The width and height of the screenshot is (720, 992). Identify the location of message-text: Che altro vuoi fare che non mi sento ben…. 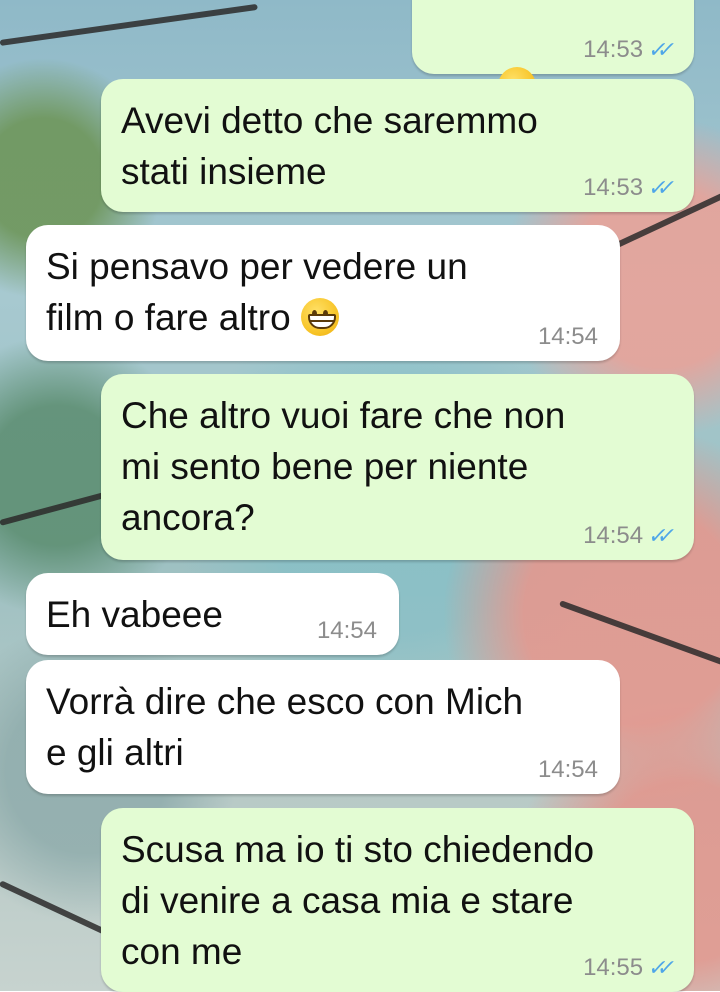
(343, 466).